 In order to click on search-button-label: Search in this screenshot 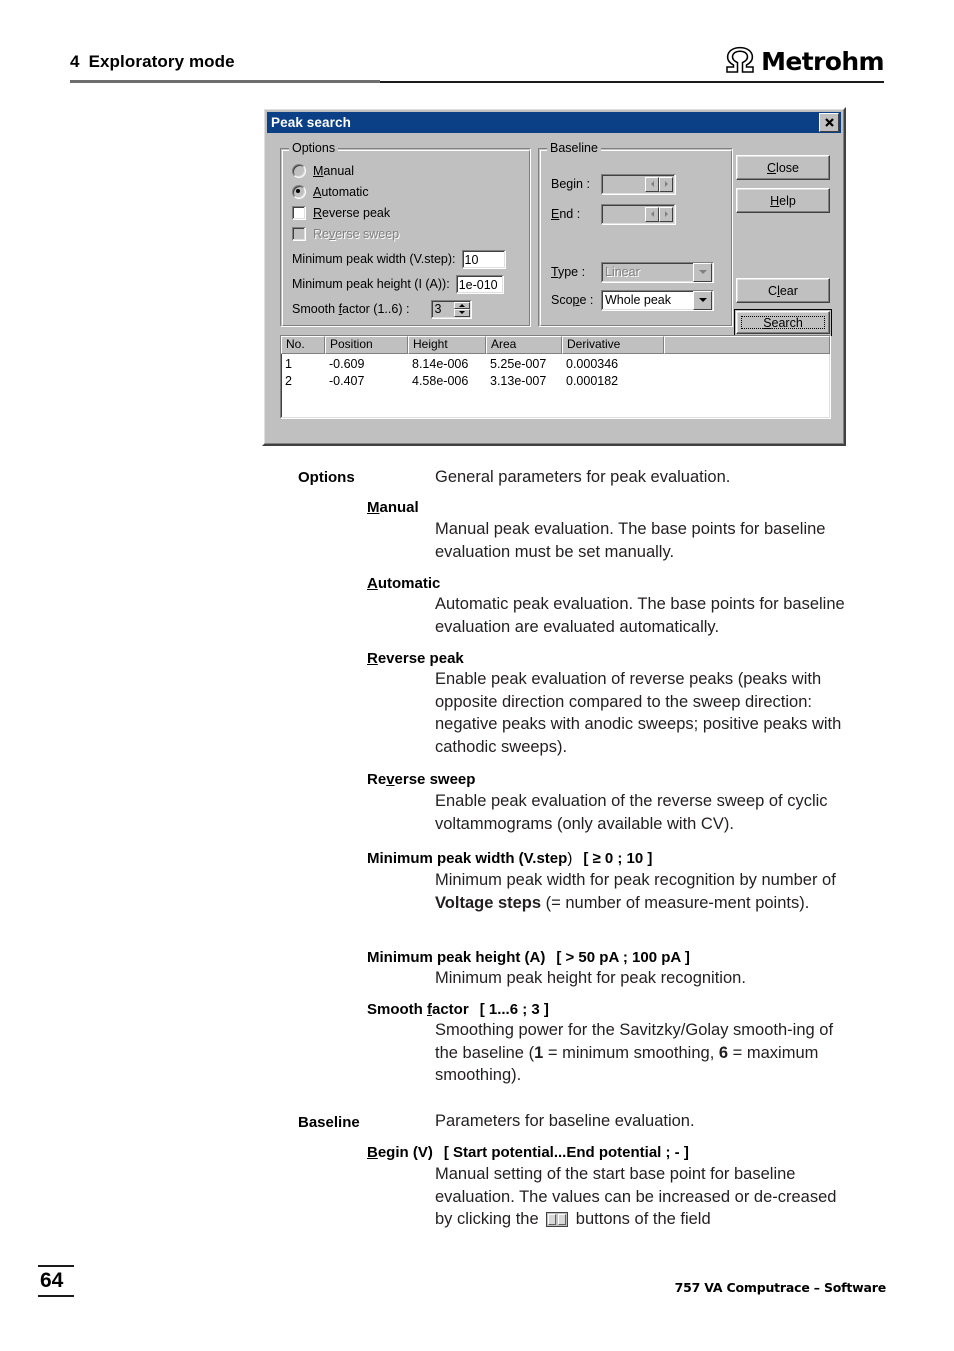, I will do `click(783, 322)`.